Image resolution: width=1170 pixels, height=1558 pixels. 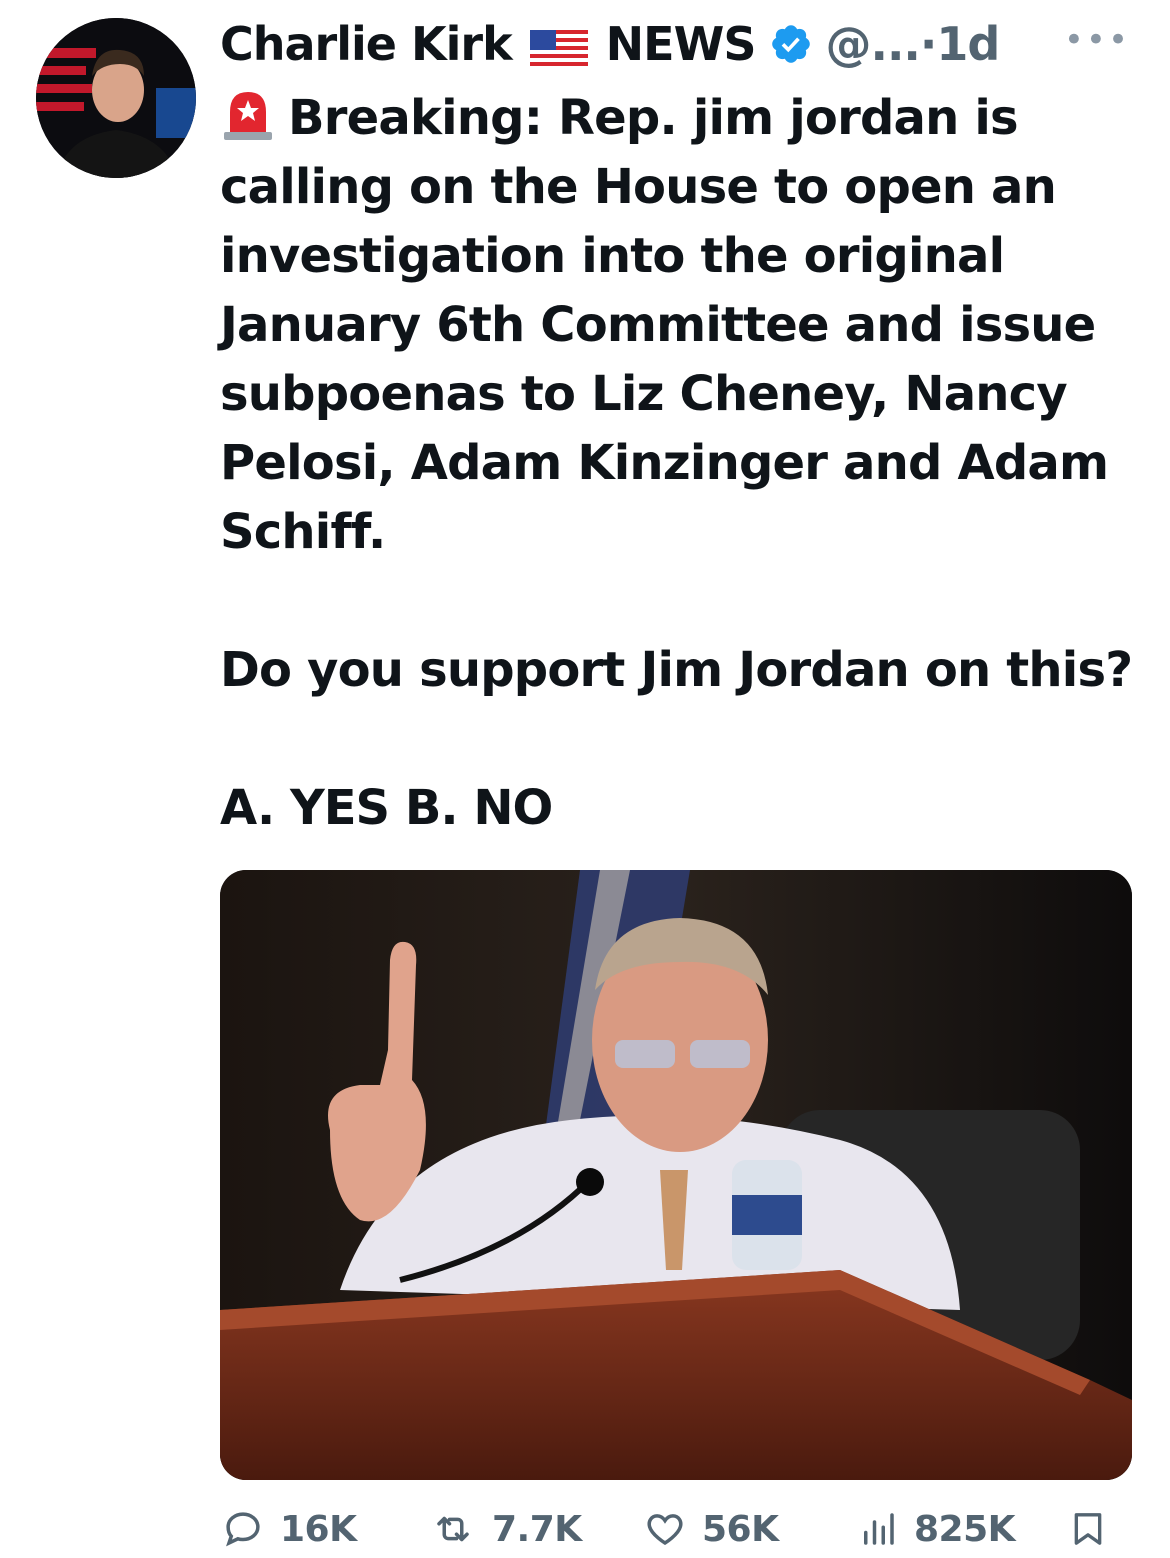 I want to click on author-avatar, so click(x=116, y=98).